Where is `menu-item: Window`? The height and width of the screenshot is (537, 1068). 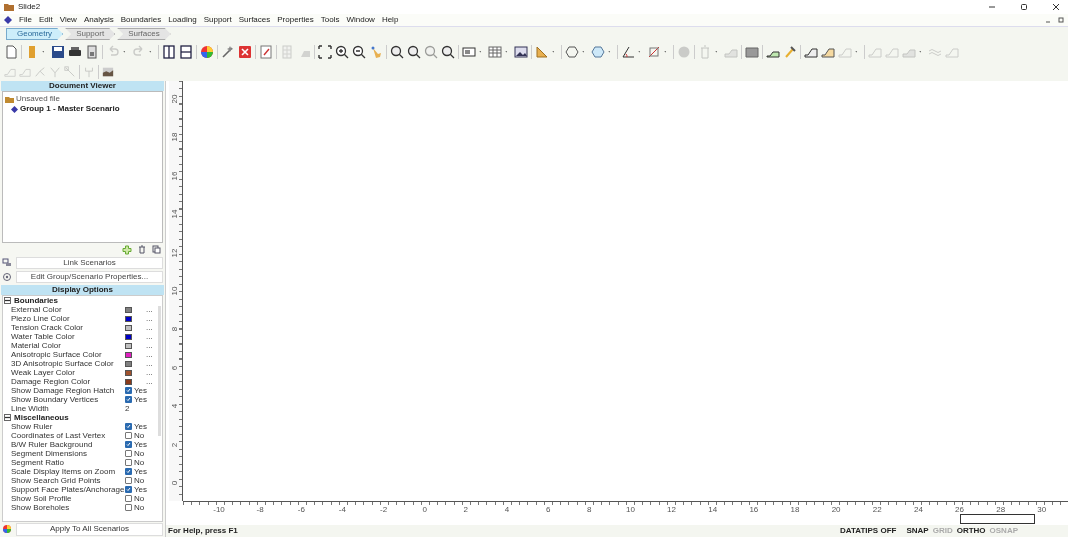
menu-item: Window is located at coordinates (360, 20).